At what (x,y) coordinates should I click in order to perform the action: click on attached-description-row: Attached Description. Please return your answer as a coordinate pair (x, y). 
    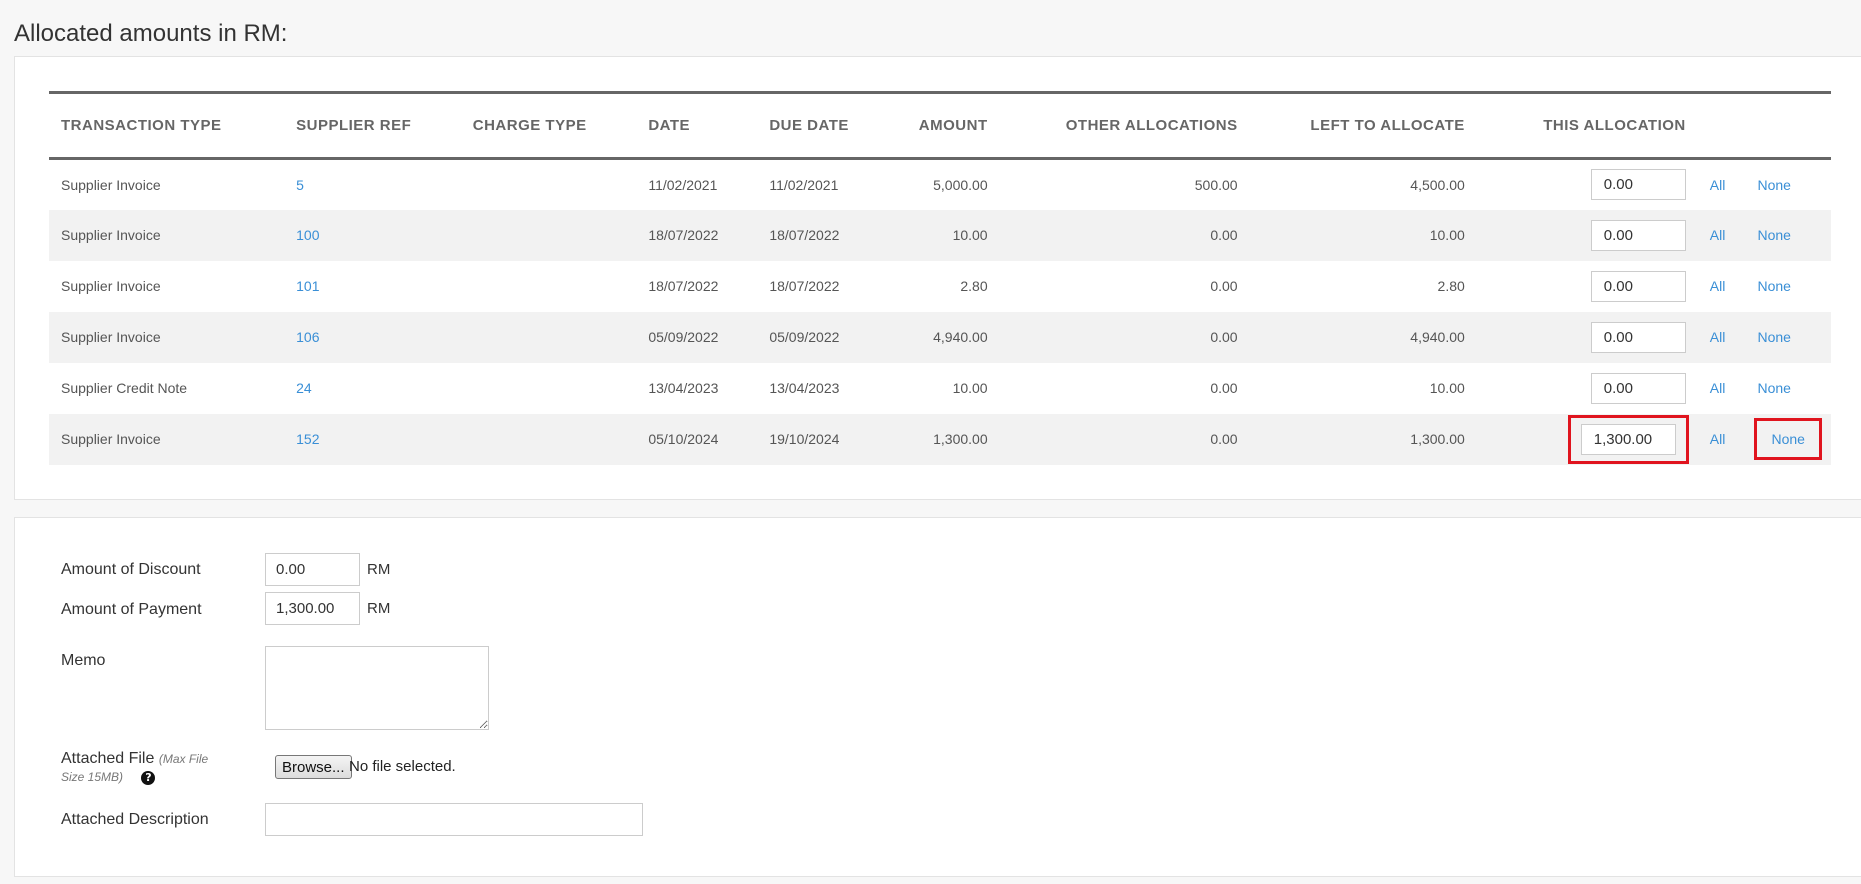
    Looking at the image, I should click on (352, 819).